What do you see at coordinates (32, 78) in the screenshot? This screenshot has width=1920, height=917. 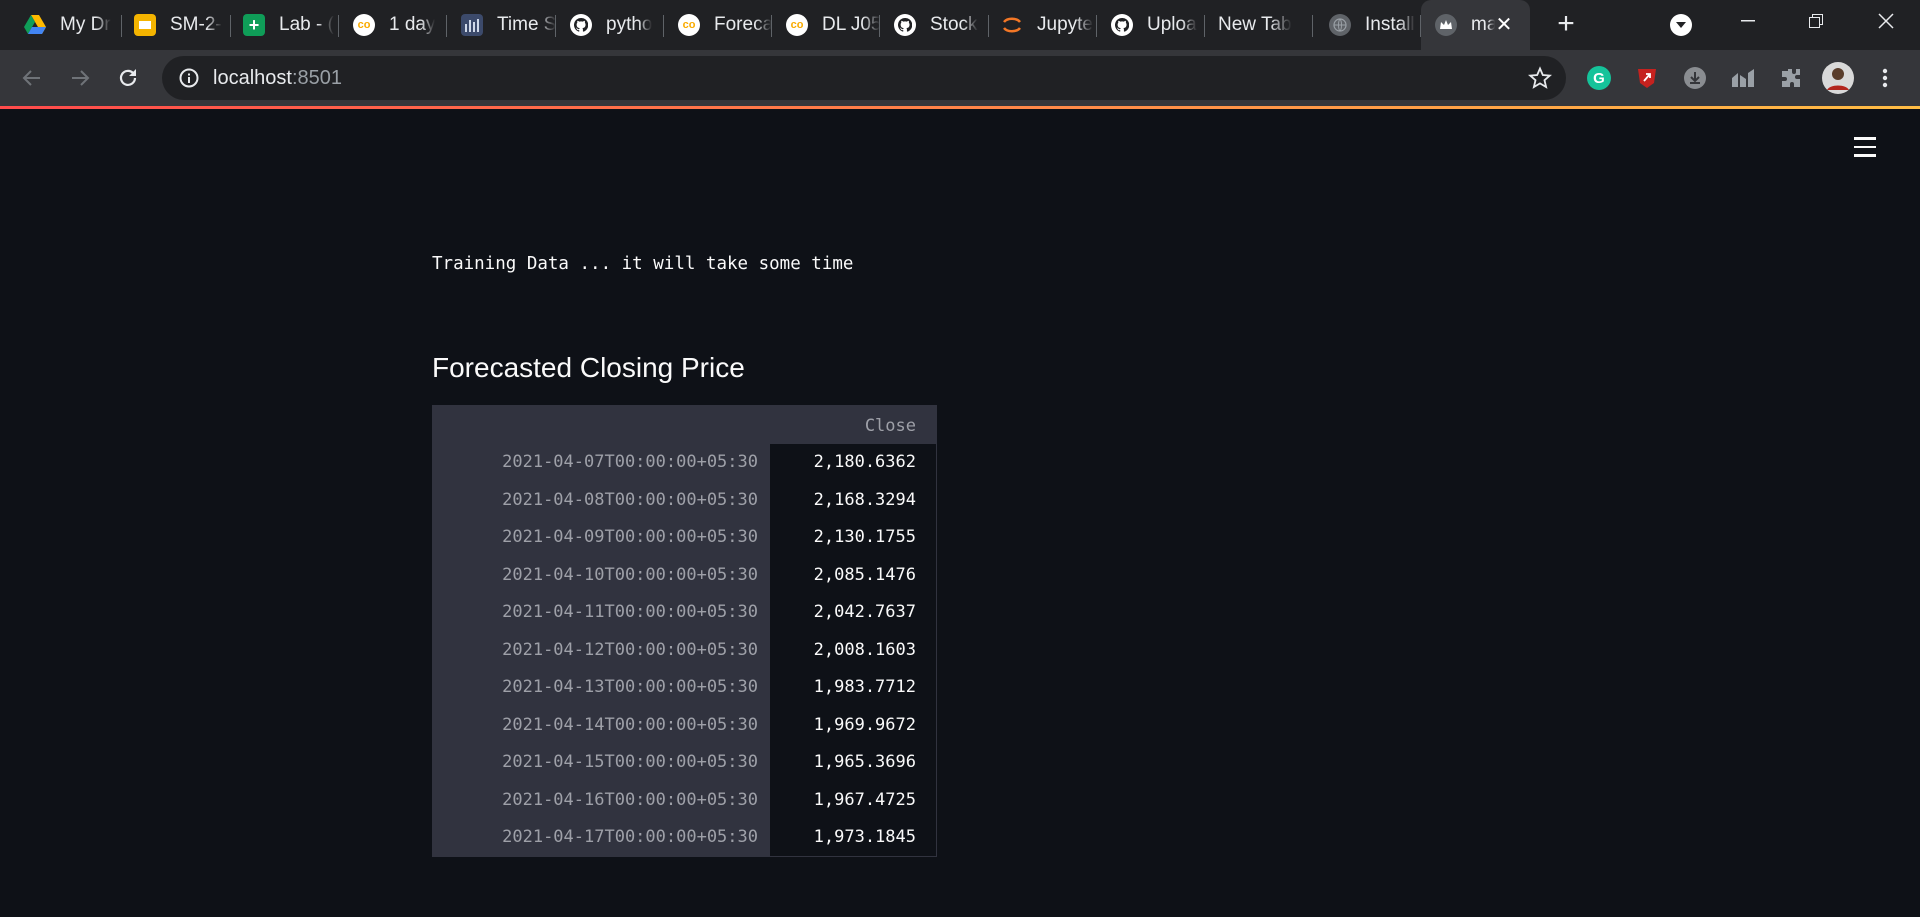 I see `back-icon` at bounding box center [32, 78].